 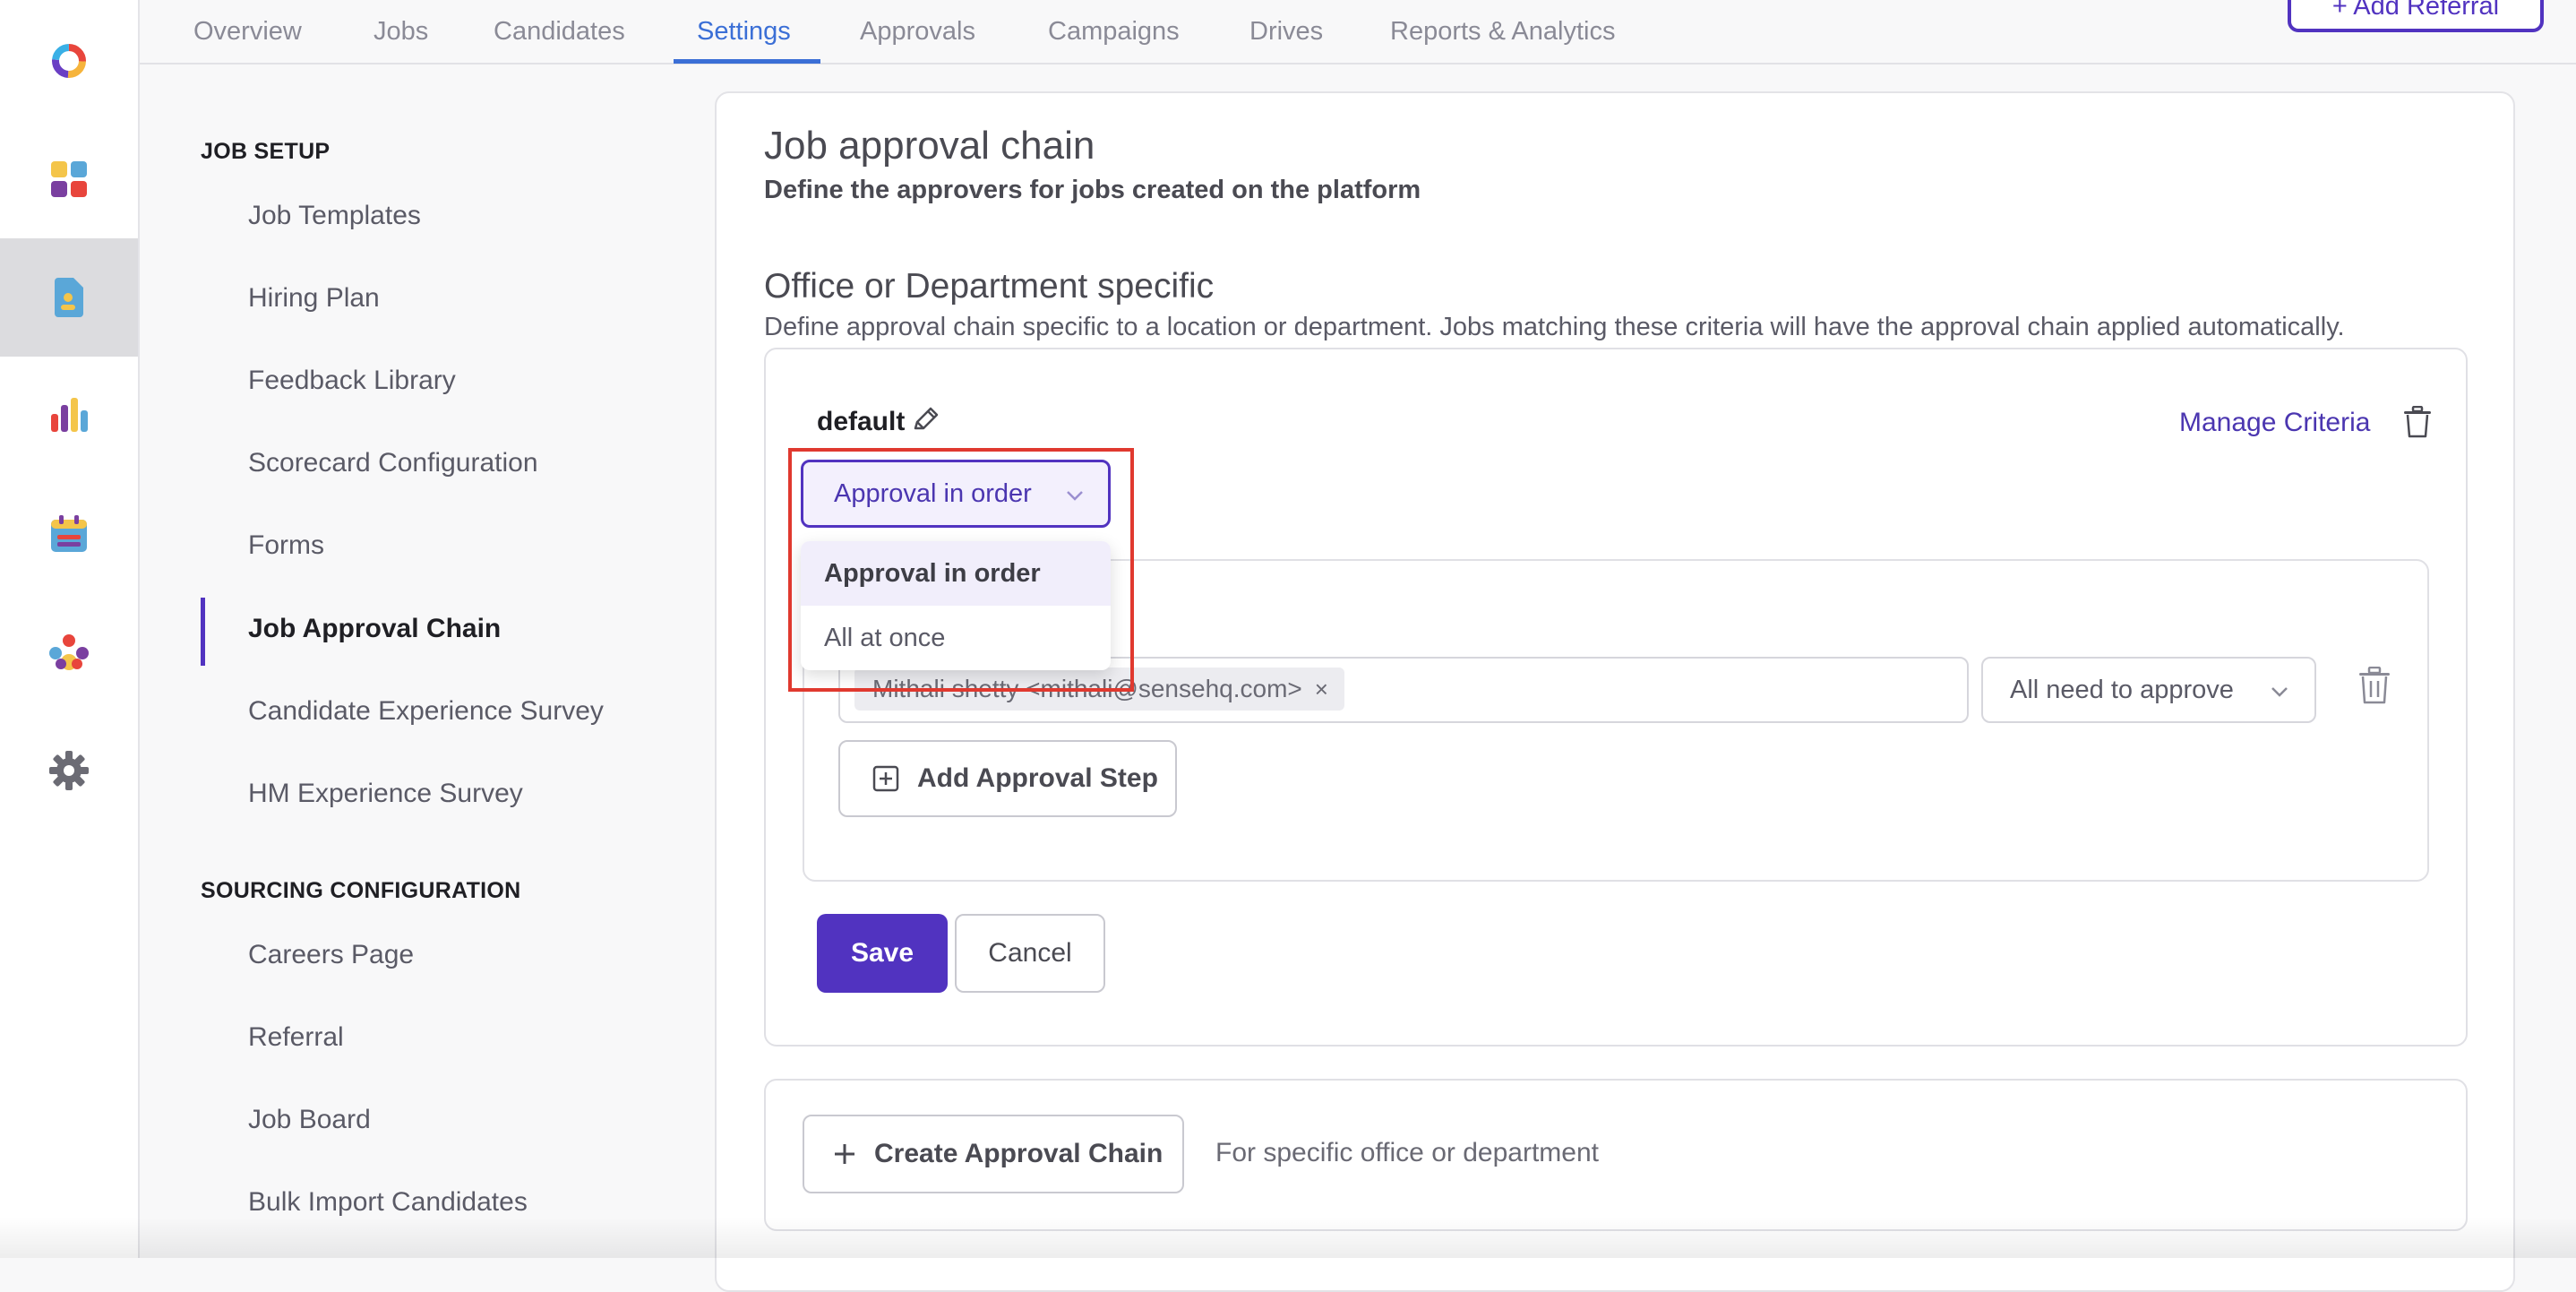 I want to click on cancel-button: Cancel, so click(x=1030, y=953).